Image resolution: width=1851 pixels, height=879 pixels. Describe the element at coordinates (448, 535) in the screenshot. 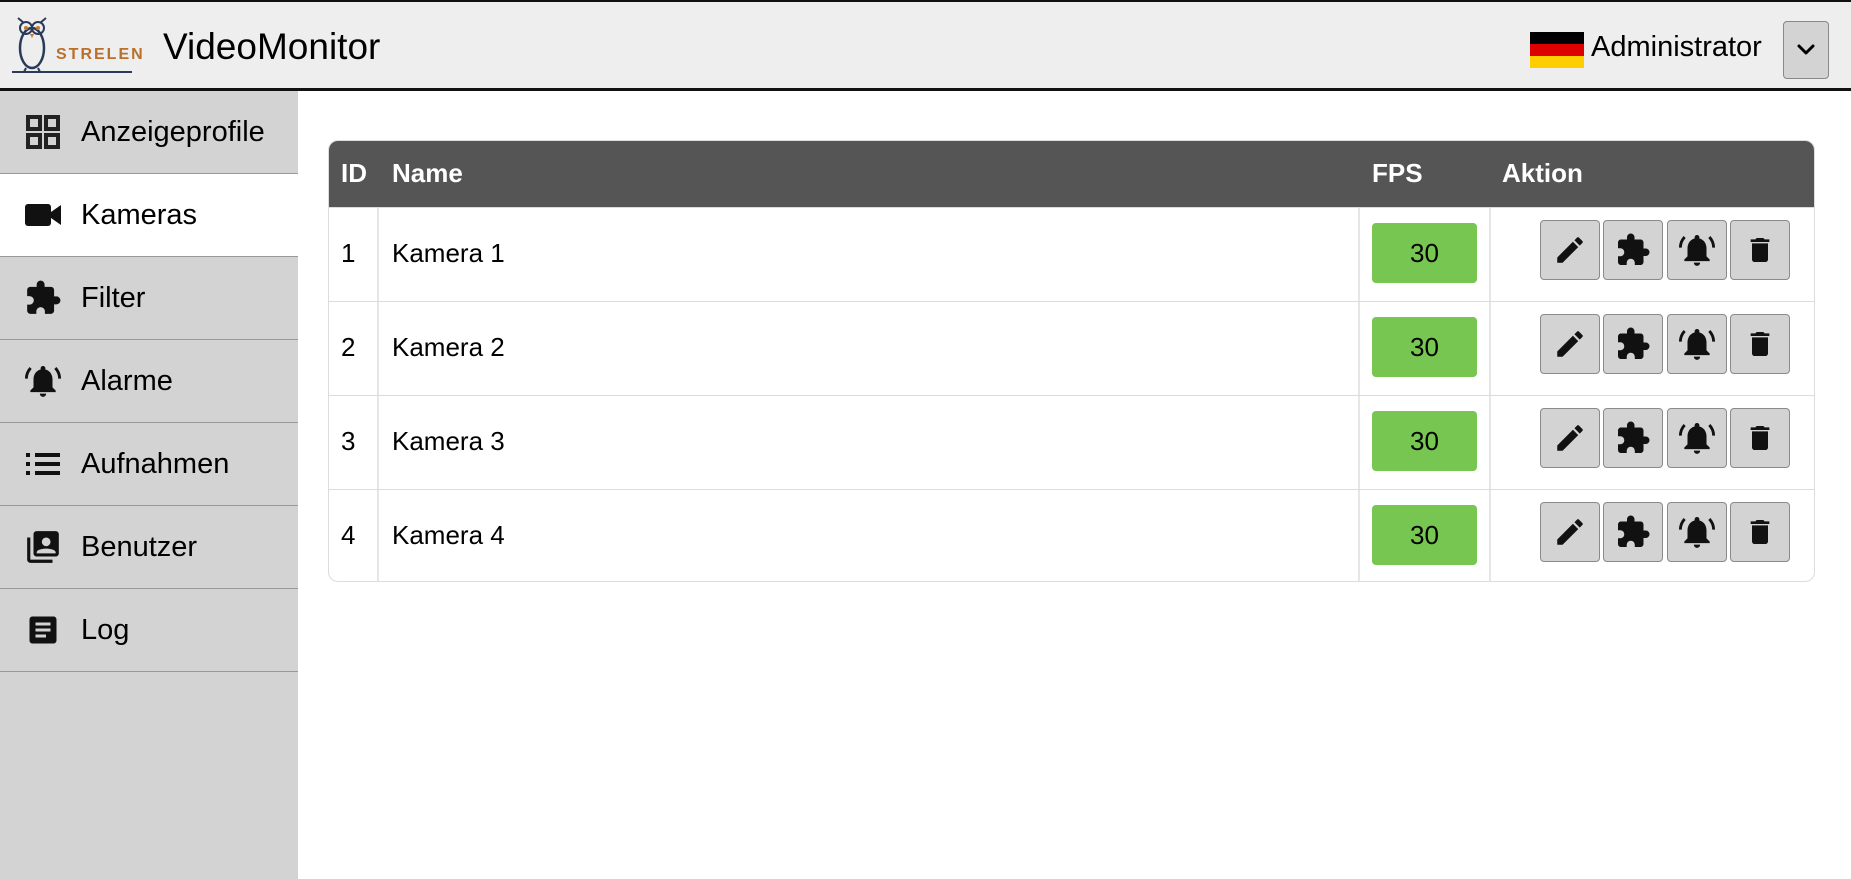

I see `cell-name: Kamera 4` at that location.